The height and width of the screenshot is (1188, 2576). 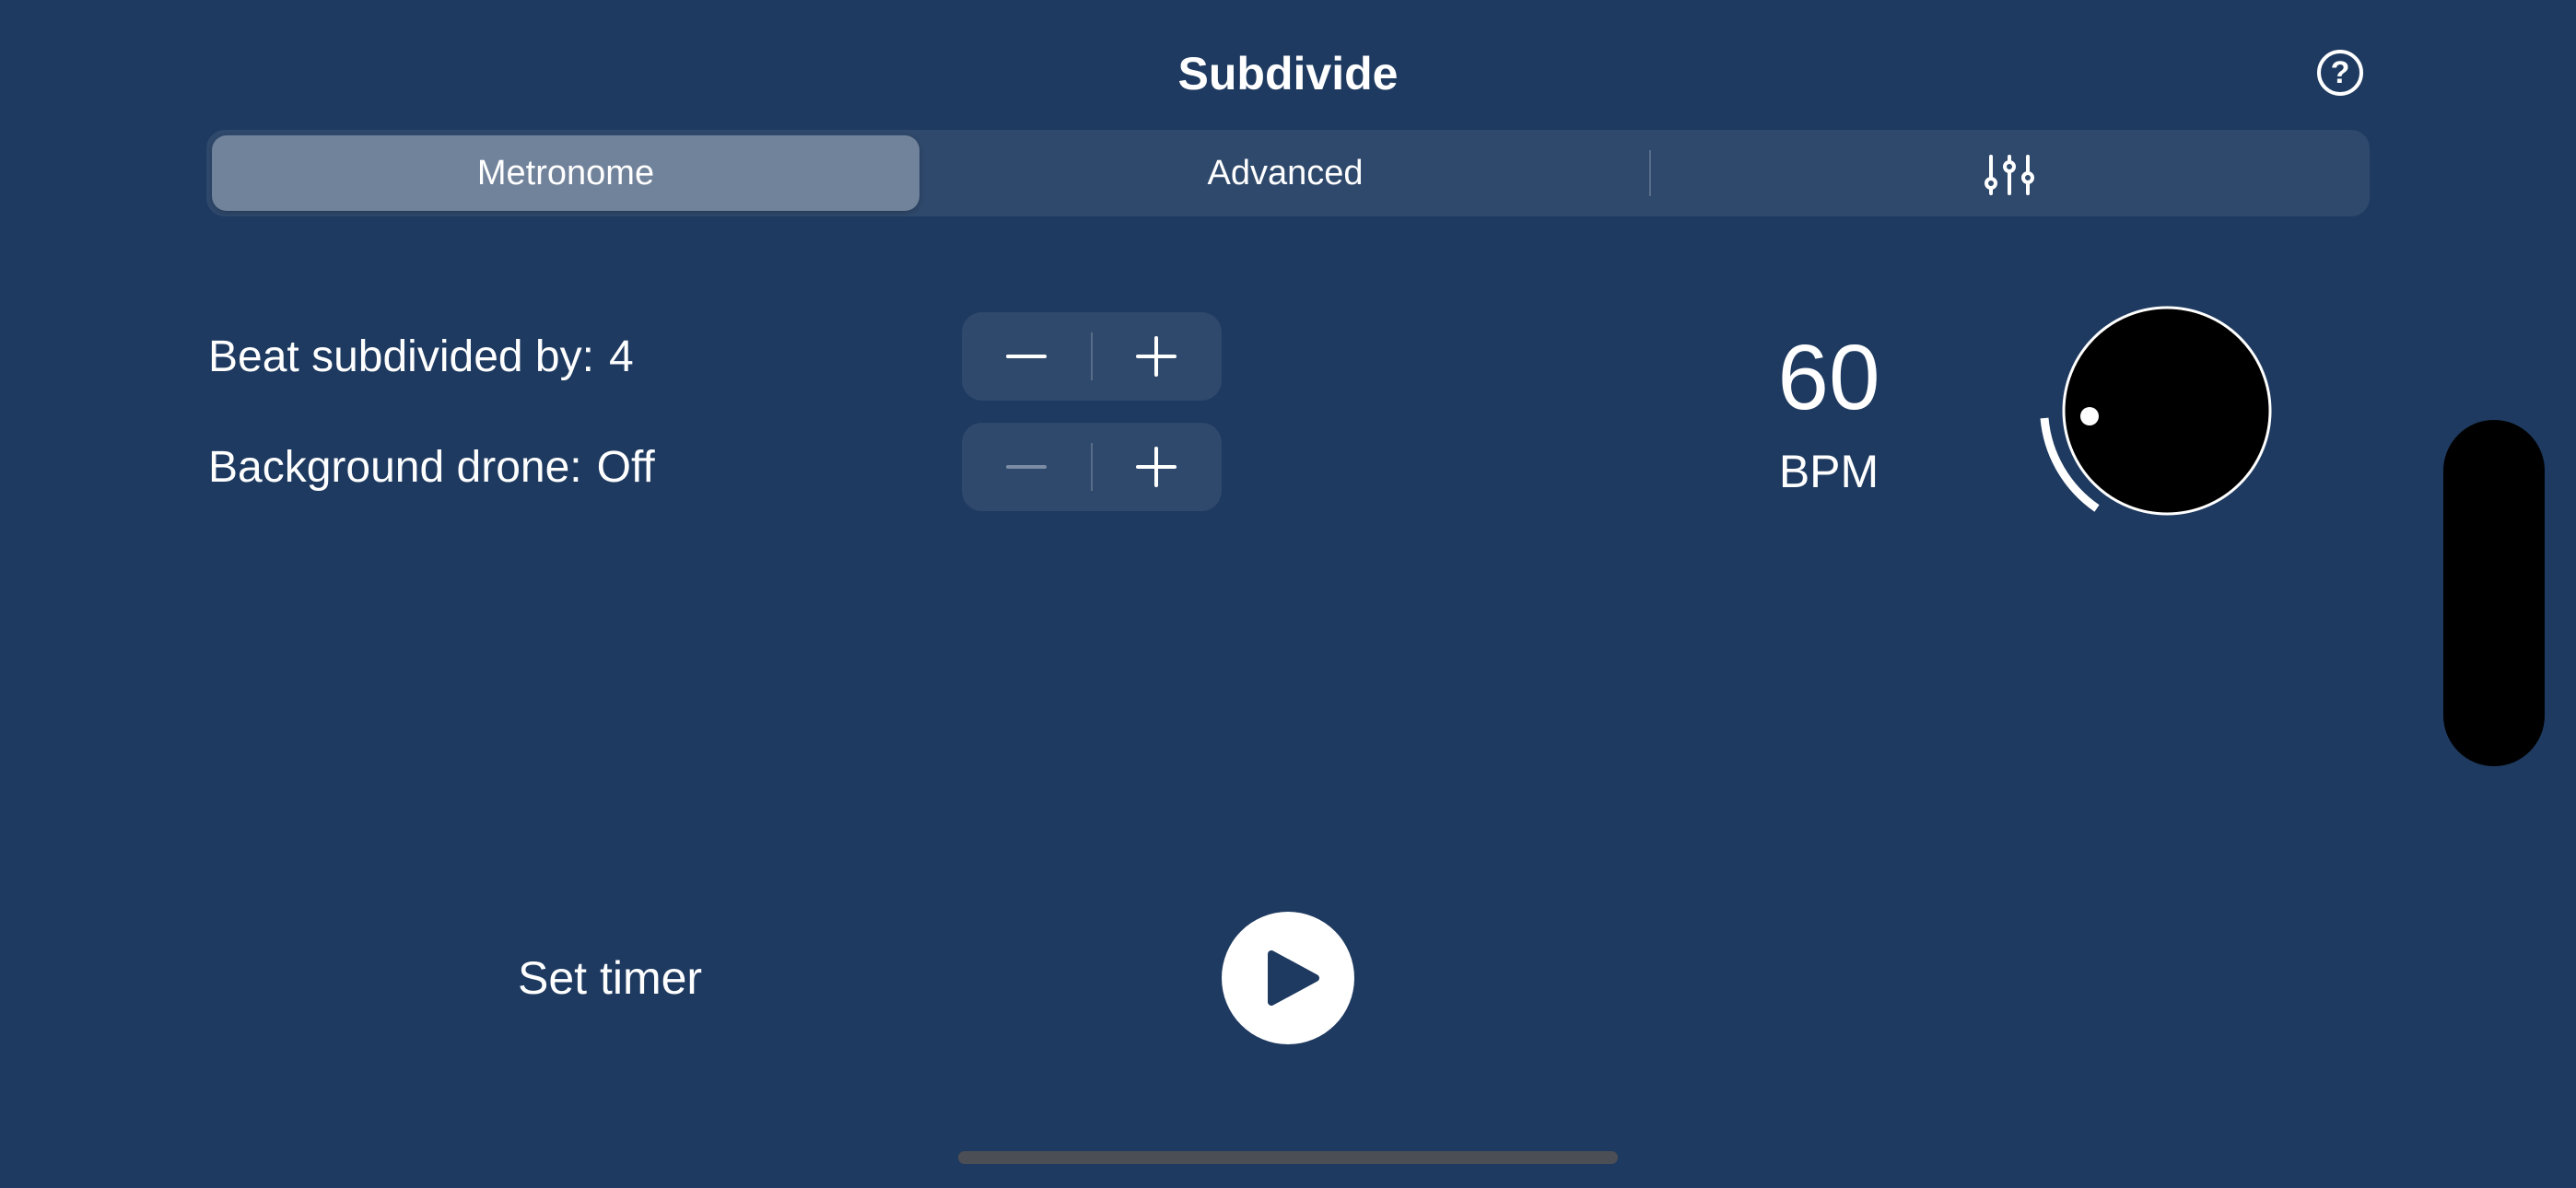 I want to click on home-indicator, so click(x=1288, y=1157).